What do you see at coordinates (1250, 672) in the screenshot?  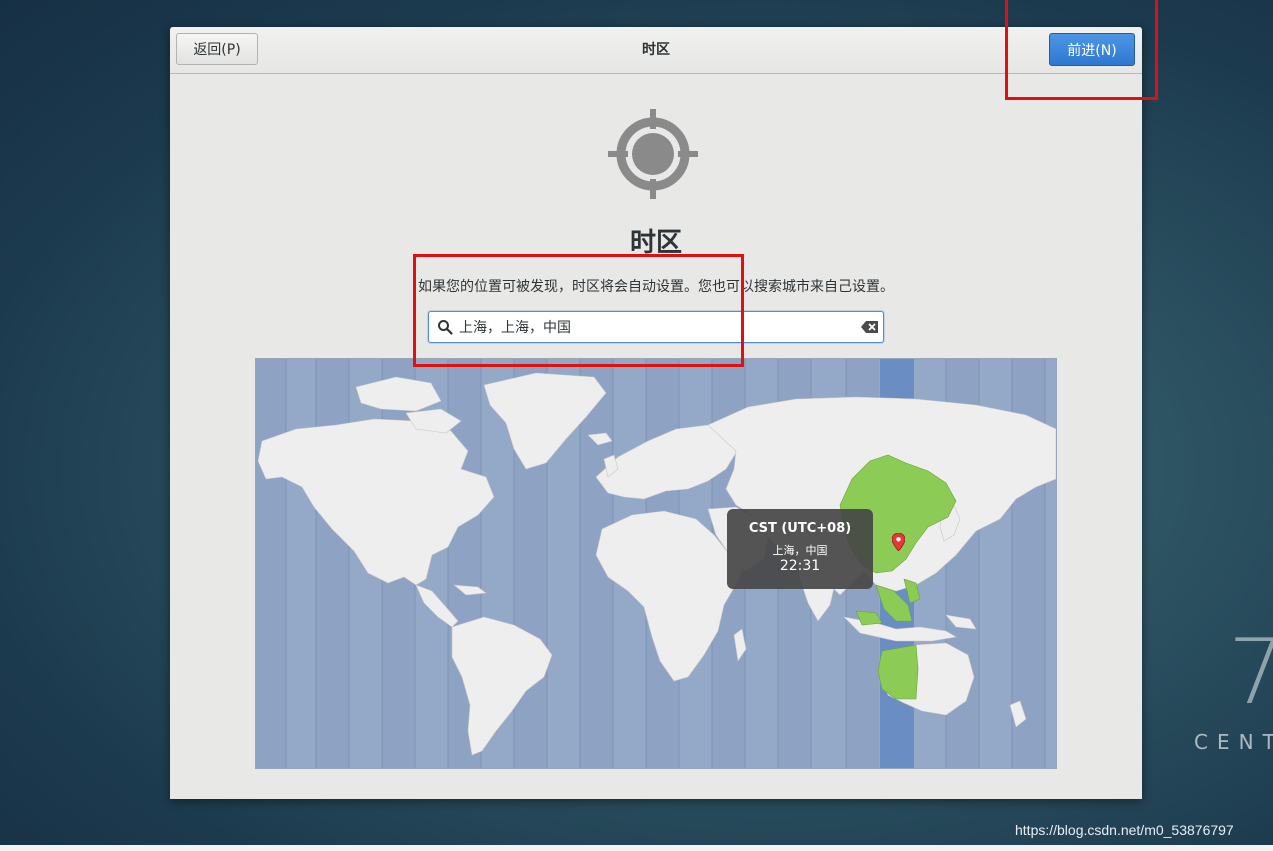 I see `brand-number: 7` at bounding box center [1250, 672].